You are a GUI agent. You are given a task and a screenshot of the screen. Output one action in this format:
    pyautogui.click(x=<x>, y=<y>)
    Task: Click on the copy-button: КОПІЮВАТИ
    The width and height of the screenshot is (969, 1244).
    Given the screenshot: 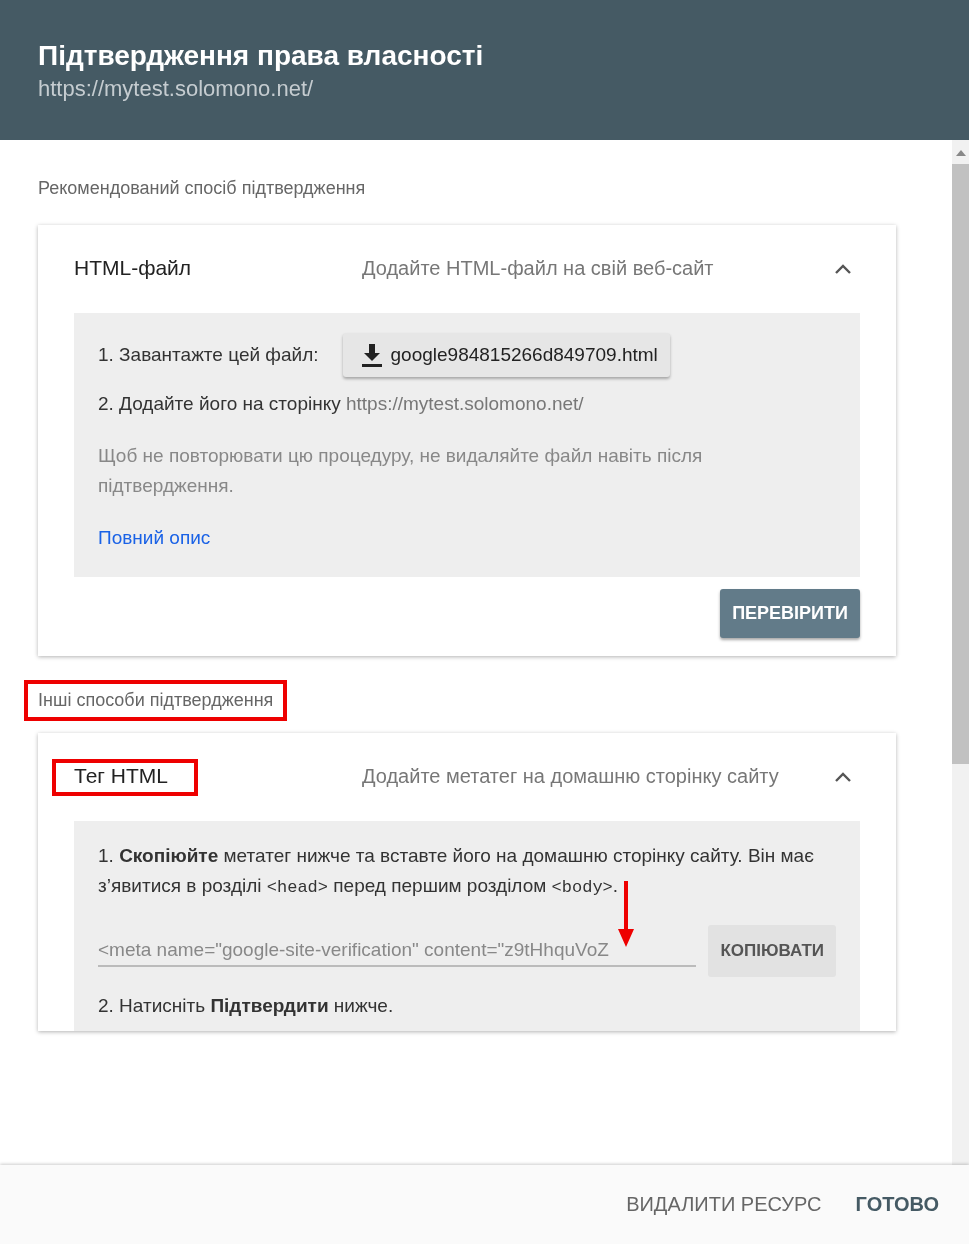 What is the action you would take?
    pyautogui.click(x=772, y=951)
    